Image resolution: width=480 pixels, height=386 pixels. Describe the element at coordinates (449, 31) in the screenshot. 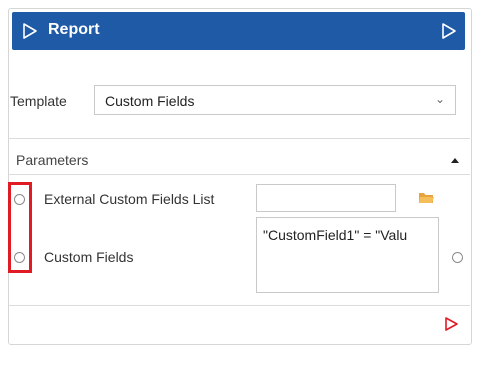

I see `run-icon` at that location.